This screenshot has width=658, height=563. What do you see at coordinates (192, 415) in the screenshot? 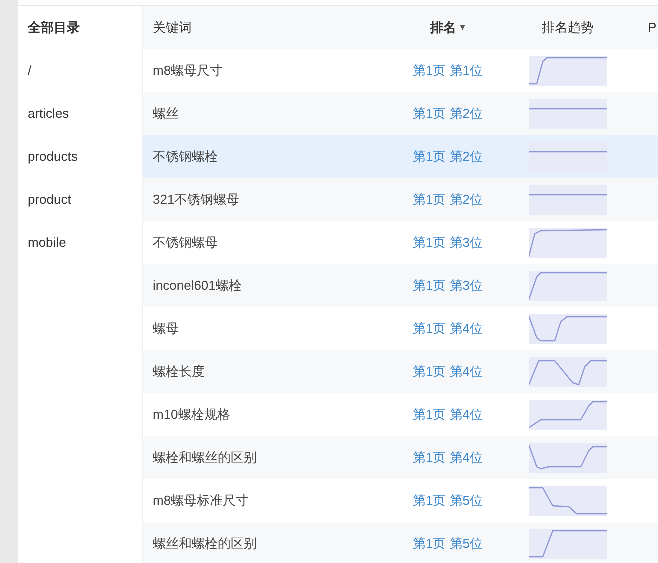
I see `keyword-cell-text: m10螺栓规格` at bounding box center [192, 415].